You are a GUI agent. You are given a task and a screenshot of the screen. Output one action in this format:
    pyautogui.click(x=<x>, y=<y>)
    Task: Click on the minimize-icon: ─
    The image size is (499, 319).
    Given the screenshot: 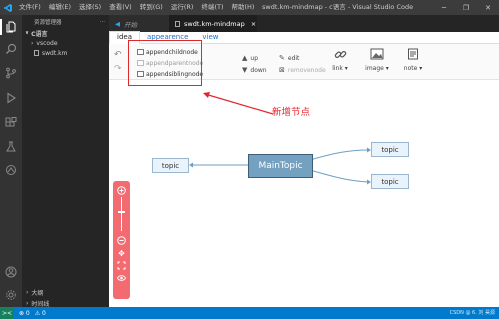 What is the action you would take?
    pyautogui.click(x=444, y=7)
    